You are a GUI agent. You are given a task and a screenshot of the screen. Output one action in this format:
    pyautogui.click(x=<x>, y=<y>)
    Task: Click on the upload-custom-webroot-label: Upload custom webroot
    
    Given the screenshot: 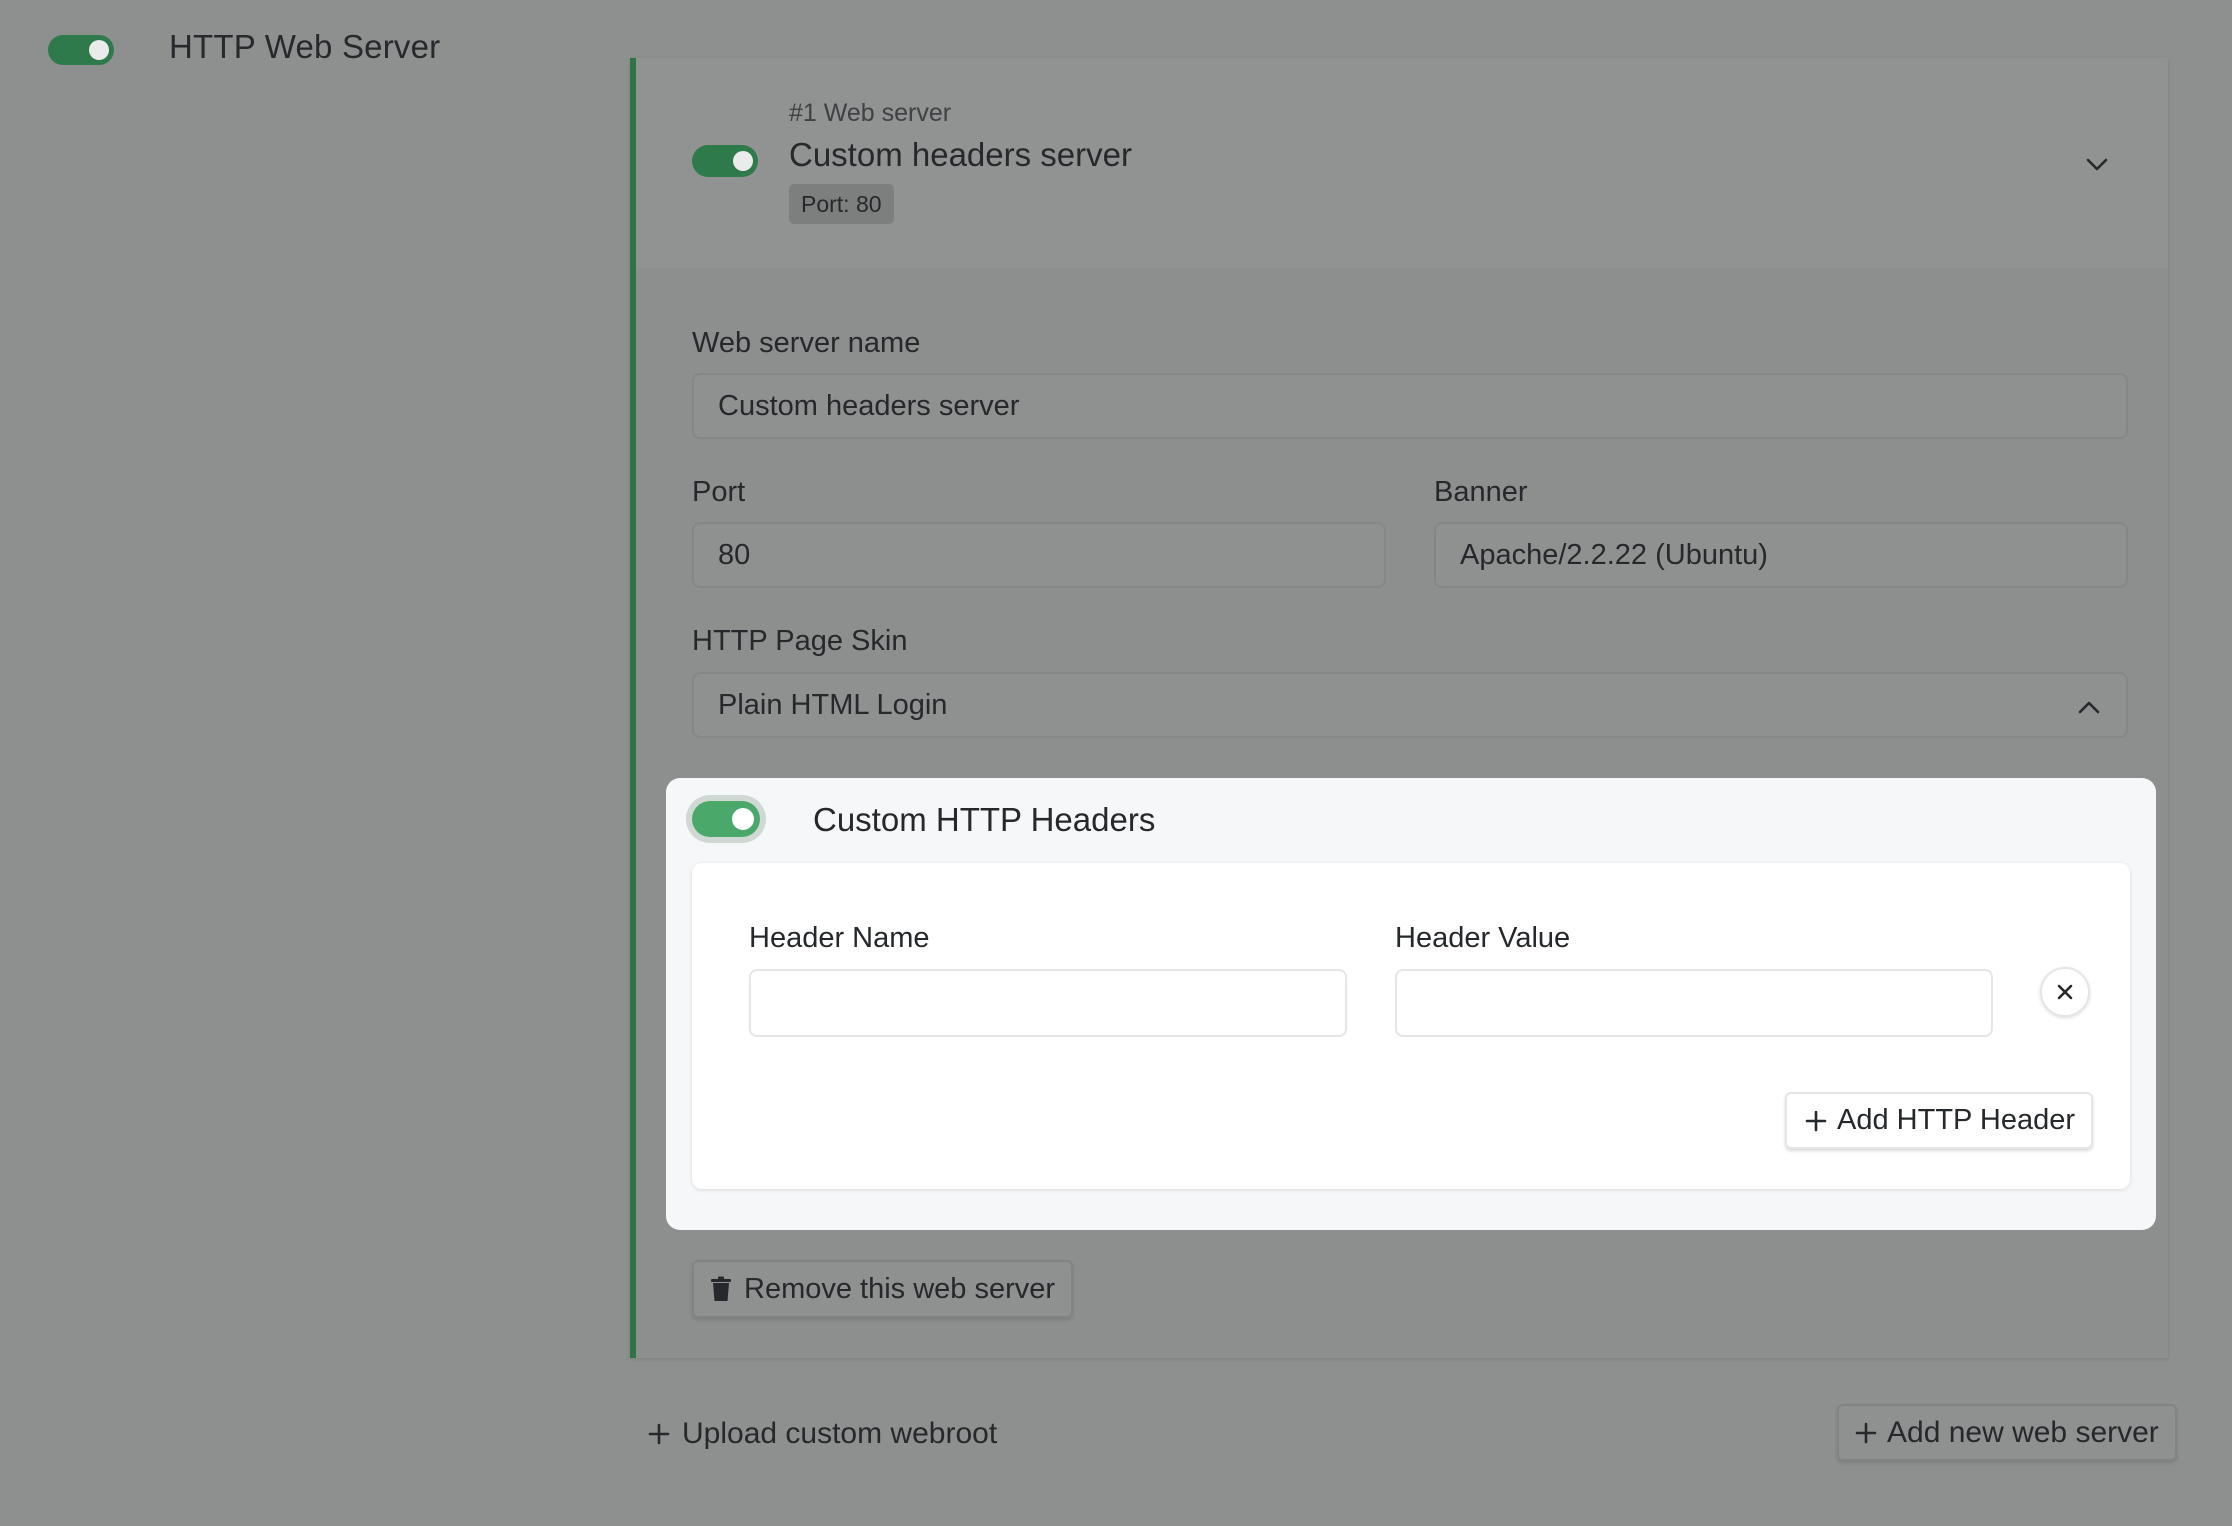 What is the action you would take?
    pyautogui.click(x=840, y=1433)
    